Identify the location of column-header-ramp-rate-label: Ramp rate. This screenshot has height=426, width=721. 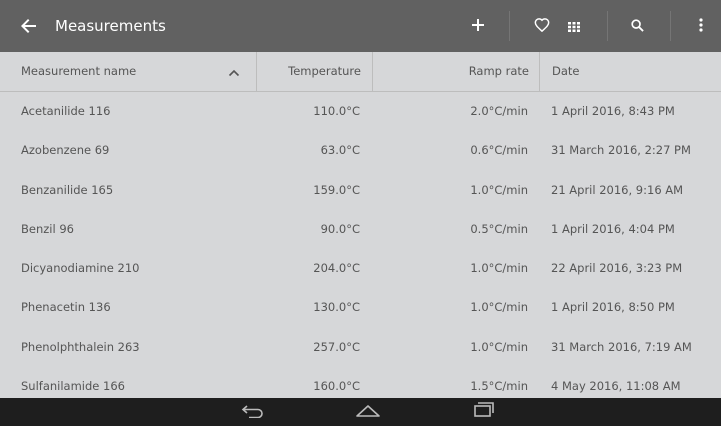
(498, 71).